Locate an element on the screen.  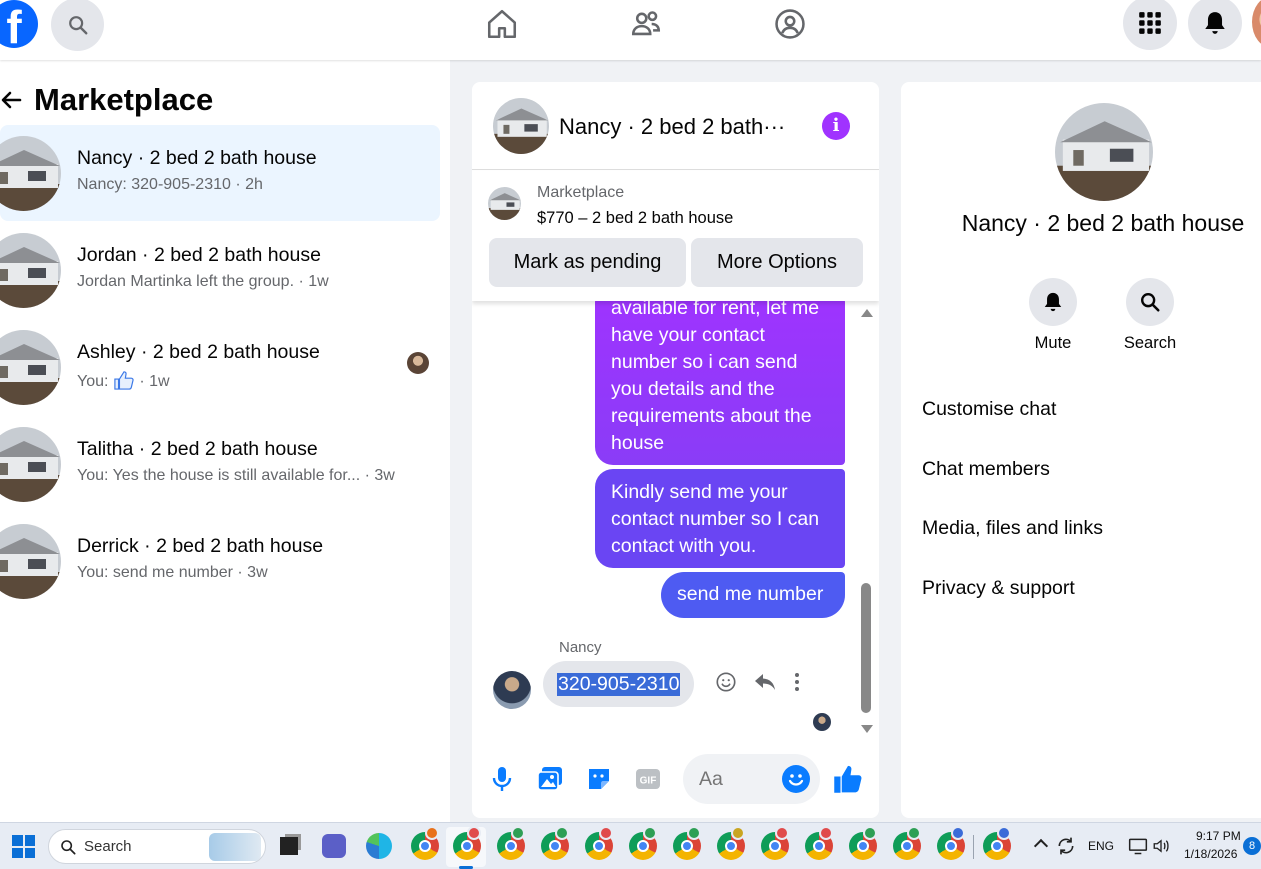
message-input-box is located at coordinates (751, 779).